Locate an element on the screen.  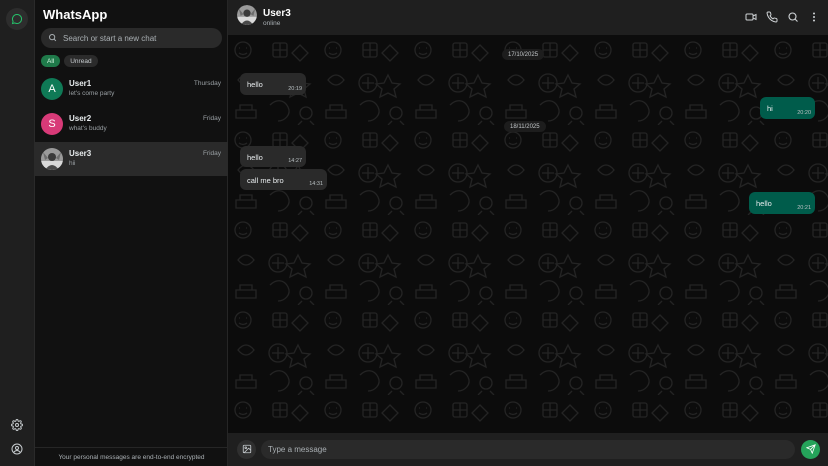
chat-time: Thursday is located at coordinates (207, 83).